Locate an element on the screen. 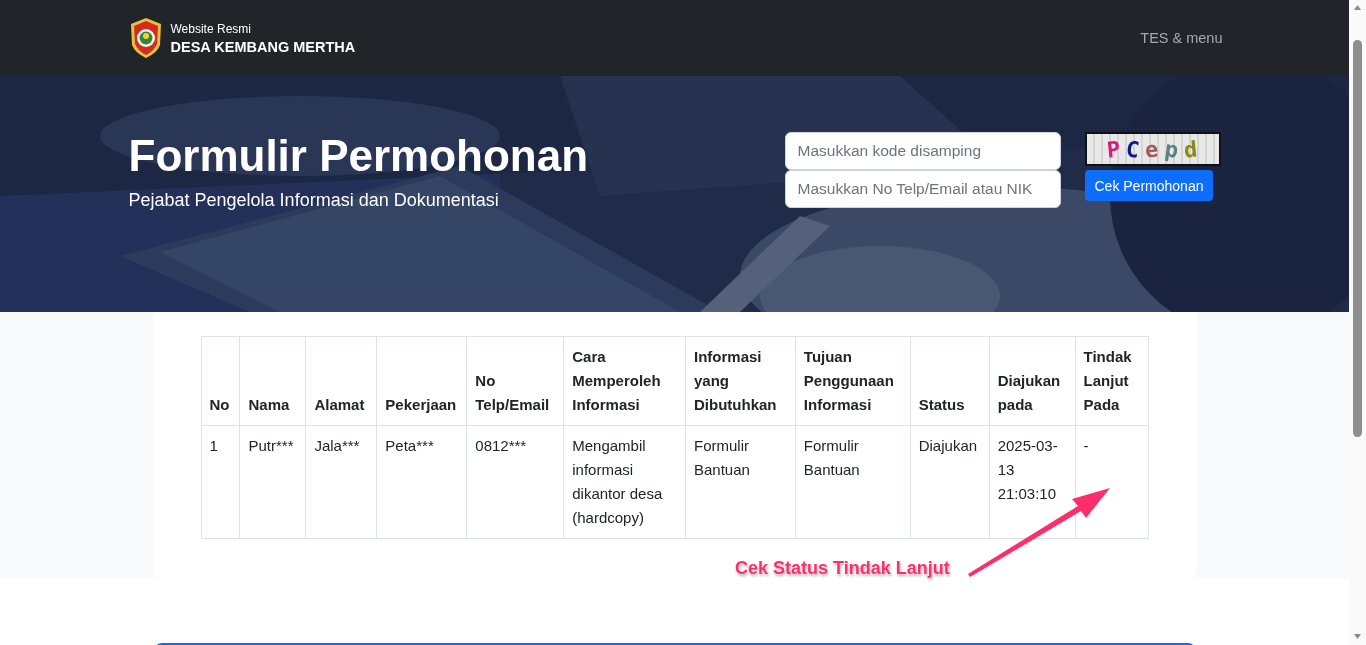  column-header: Status is located at coordinates (950, 381).